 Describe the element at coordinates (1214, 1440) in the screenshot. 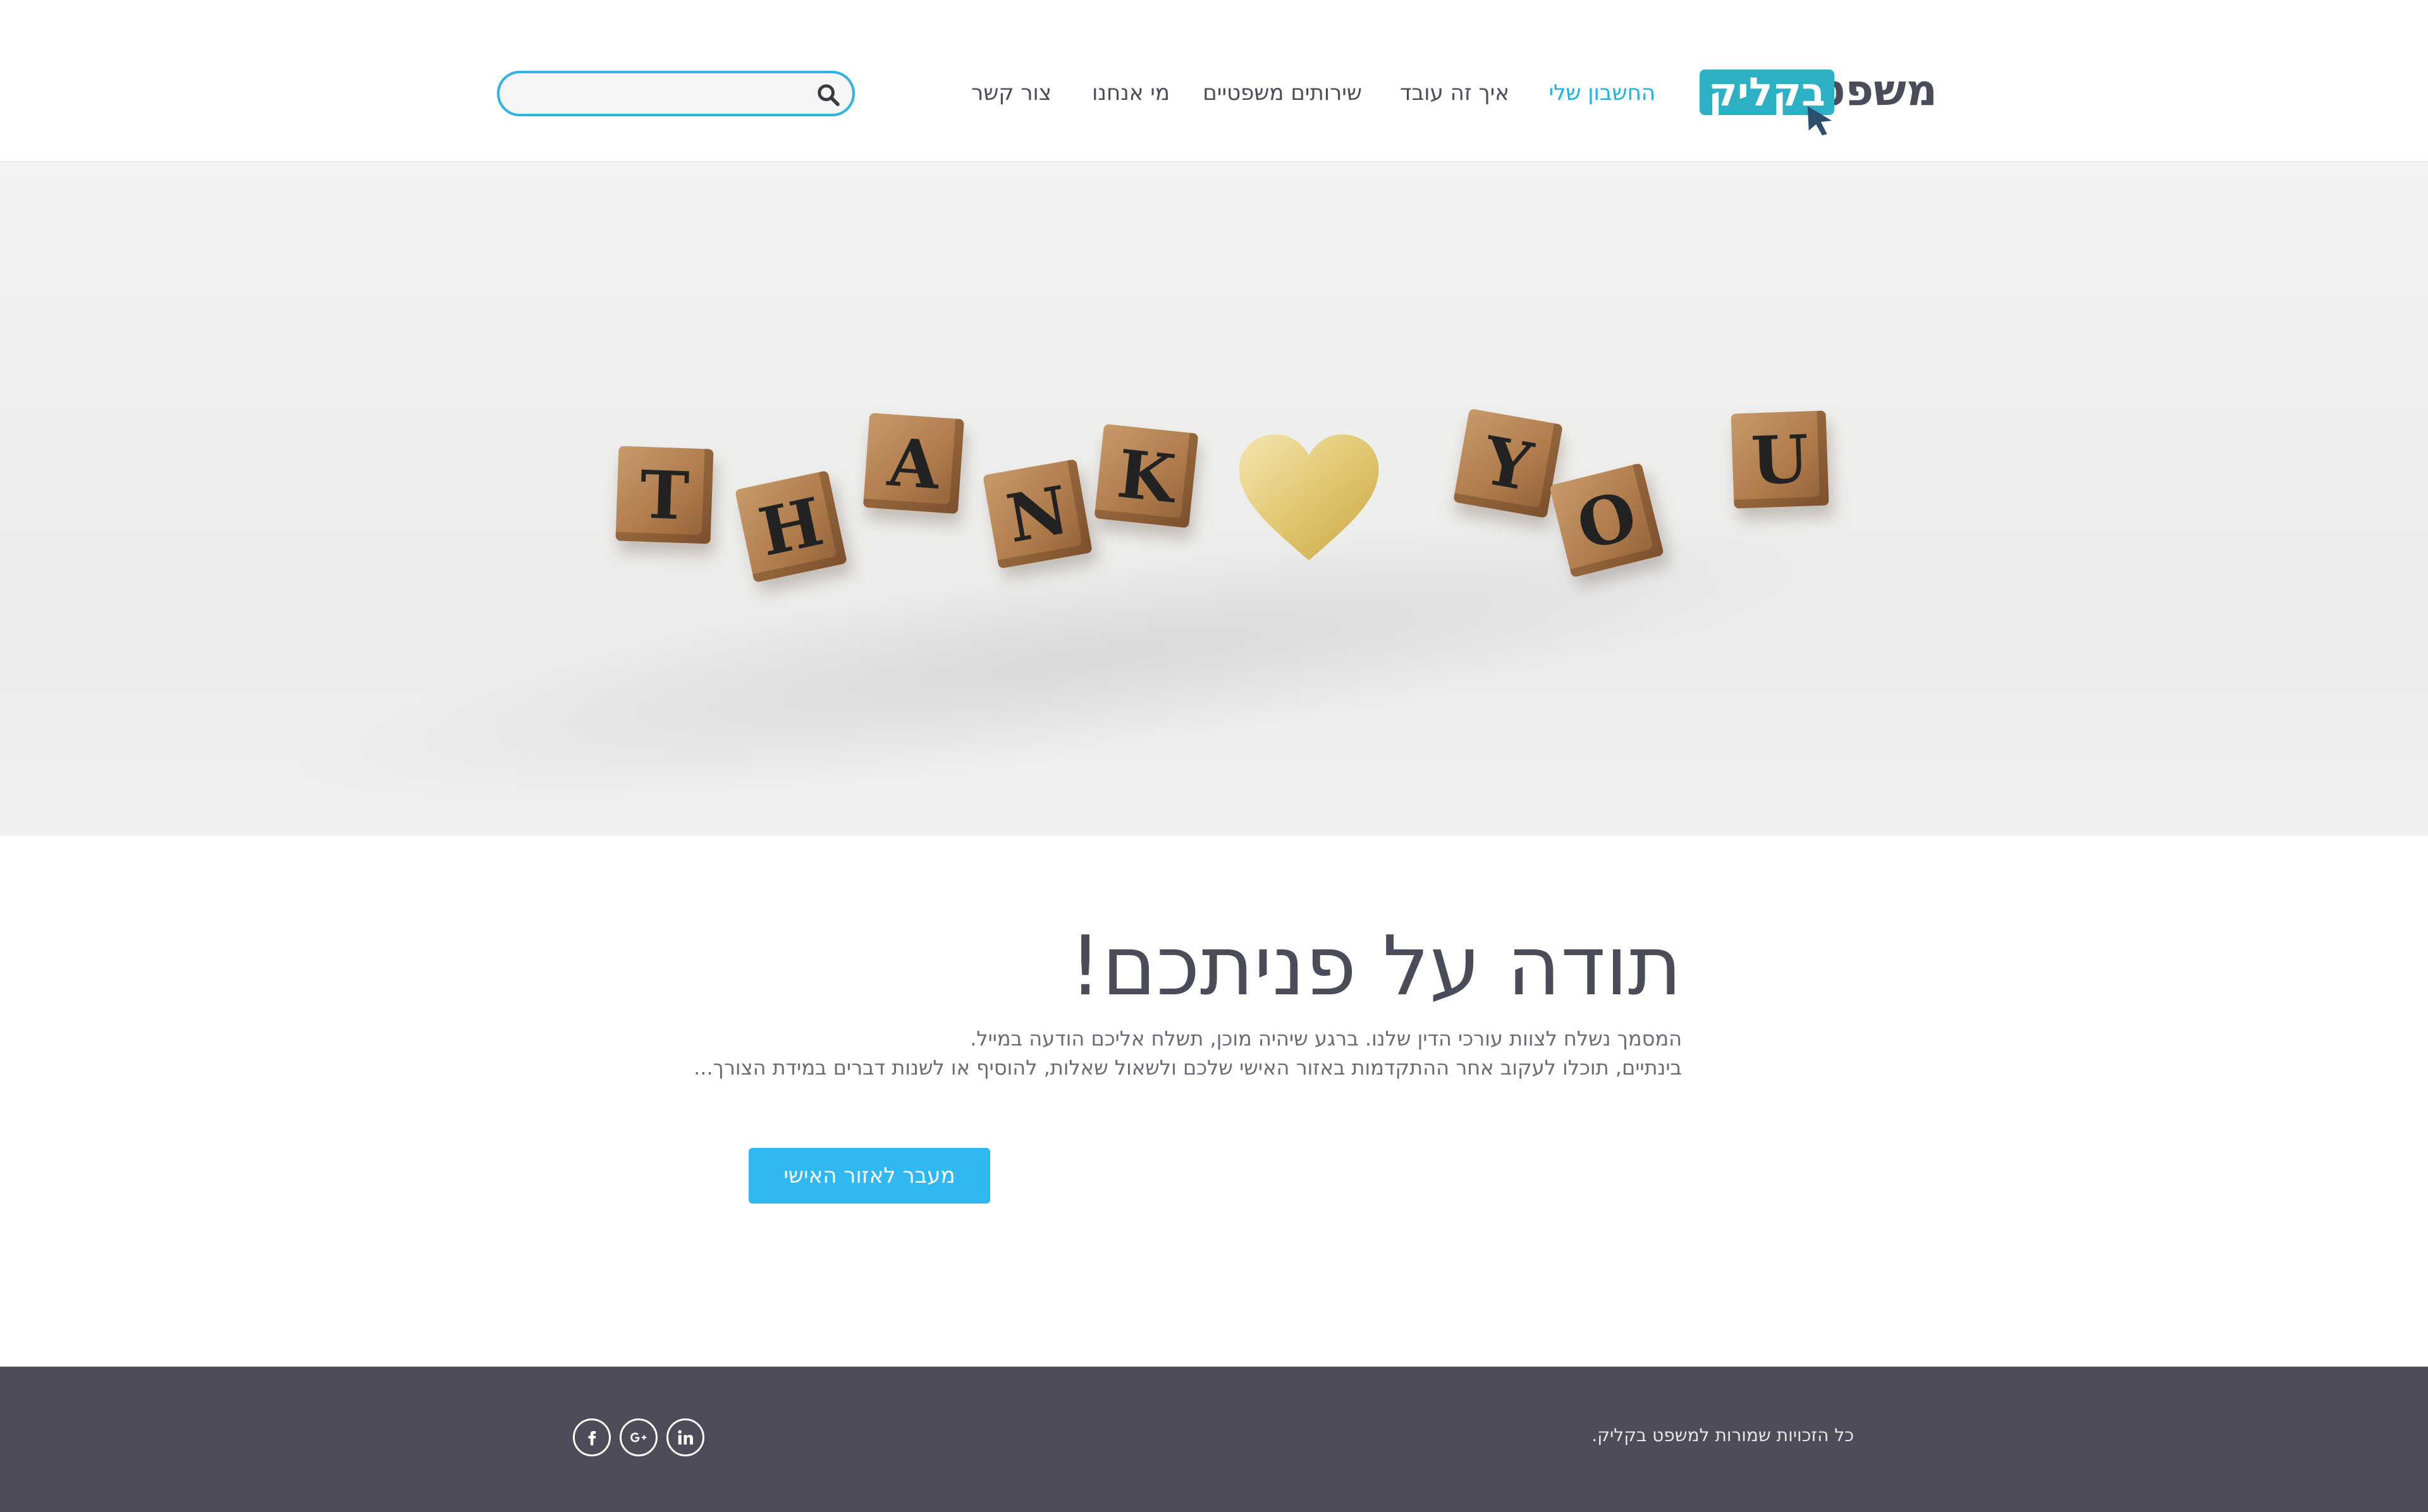

I see `site-footer: כל הזכויות שמורות למשפט בקליק.` at that location.